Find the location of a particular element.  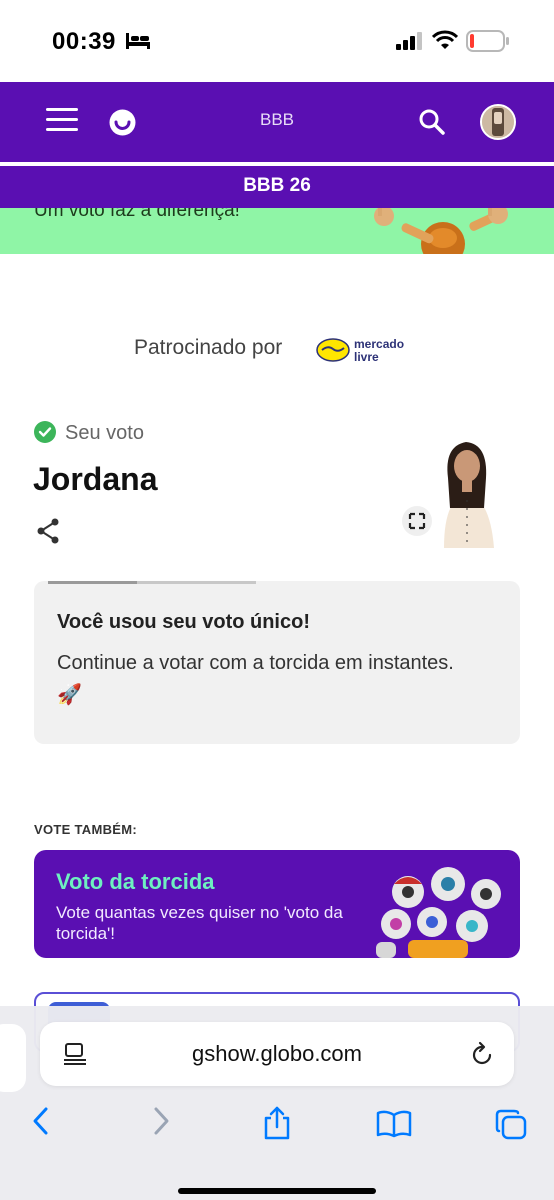

mercado-livre-logo: mercado livre is located at coordinates (366, 350).